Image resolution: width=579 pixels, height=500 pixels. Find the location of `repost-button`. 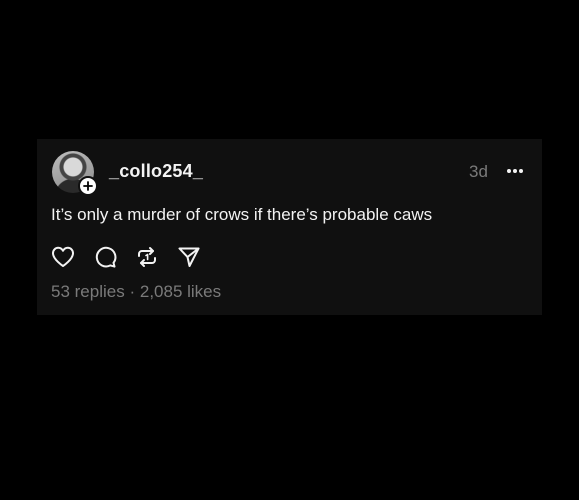

repost-button is located at coordinates (147, 257).